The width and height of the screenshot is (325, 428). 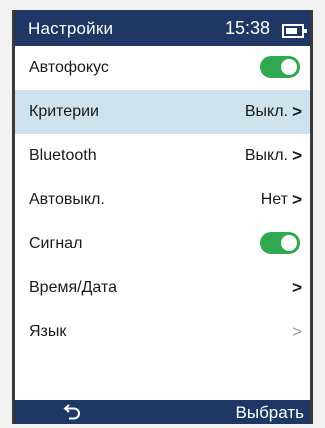 What do you see at coordinates (162, 288) in the screenshot?
I see `setting-row-time-date: Время/Дата >` at bounding box center [162, 288].